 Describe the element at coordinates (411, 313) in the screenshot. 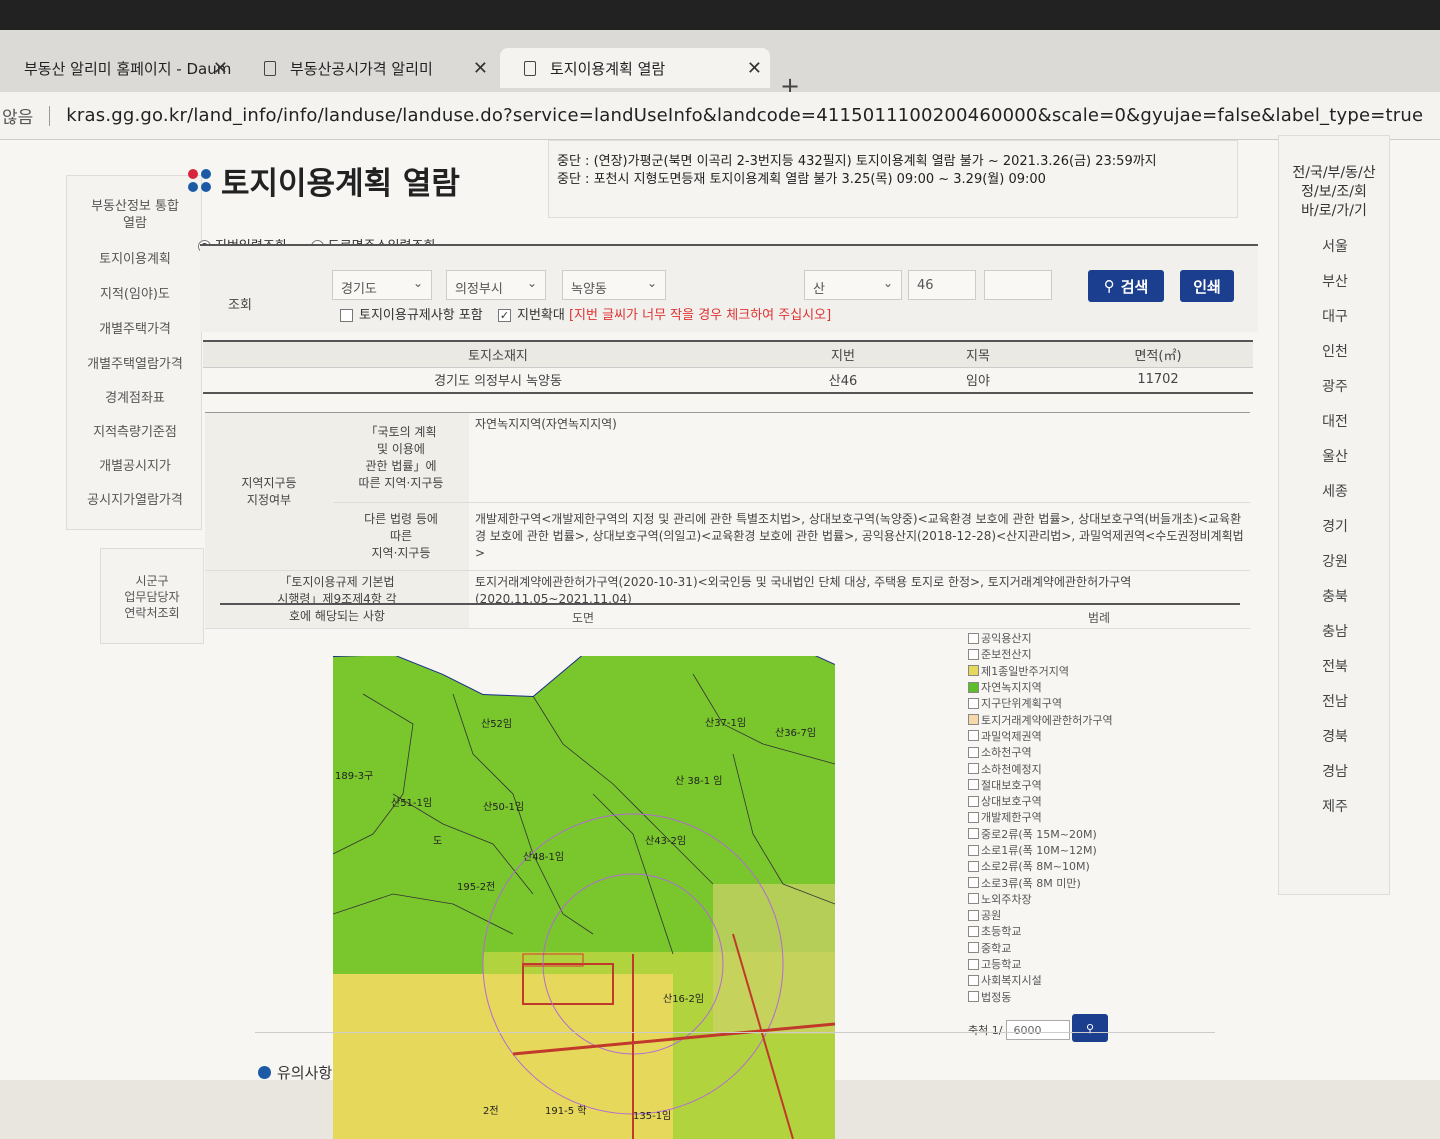

I see `include-regulation-option: 토지이용규제사항 포함` at that location.